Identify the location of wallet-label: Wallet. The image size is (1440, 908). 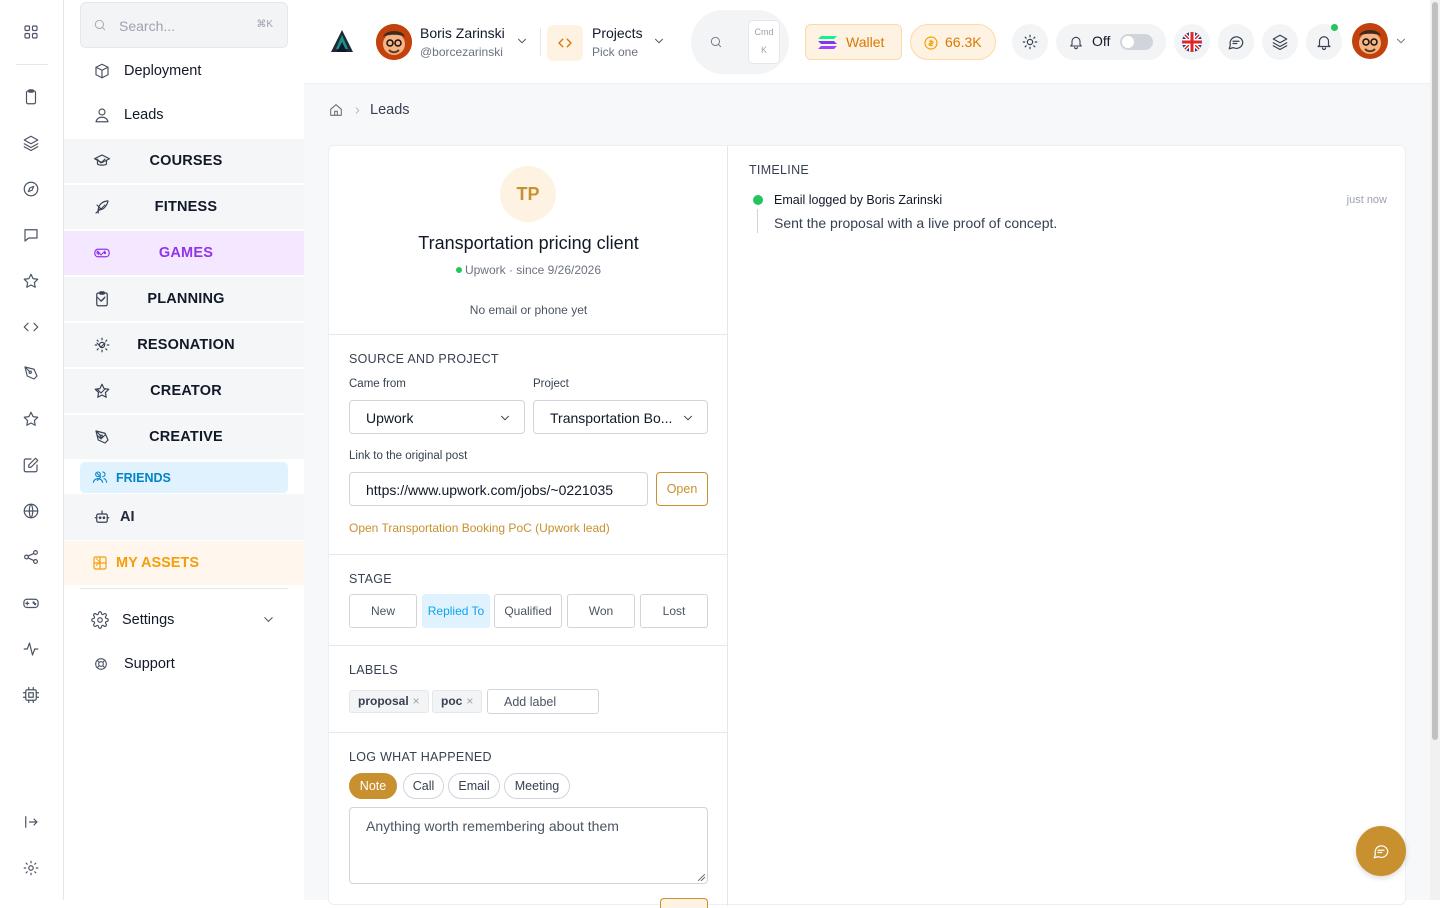
(865, 42).